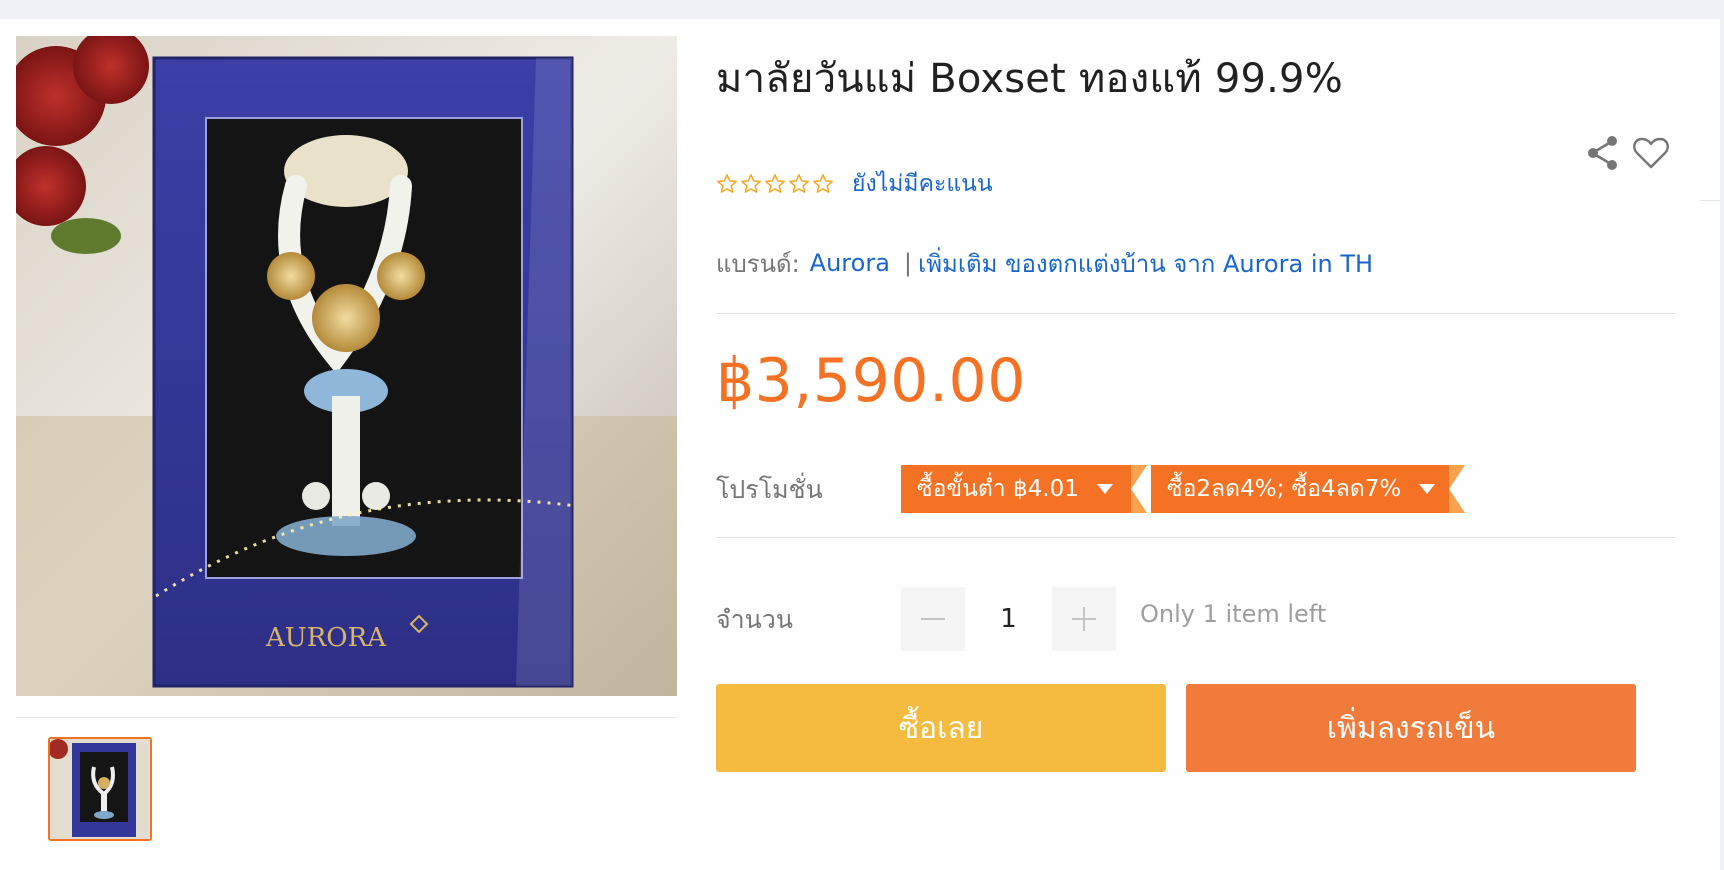 The height and width of the screenshot is (870, 1724). I want to click on share-icon, so click(1602, 153).